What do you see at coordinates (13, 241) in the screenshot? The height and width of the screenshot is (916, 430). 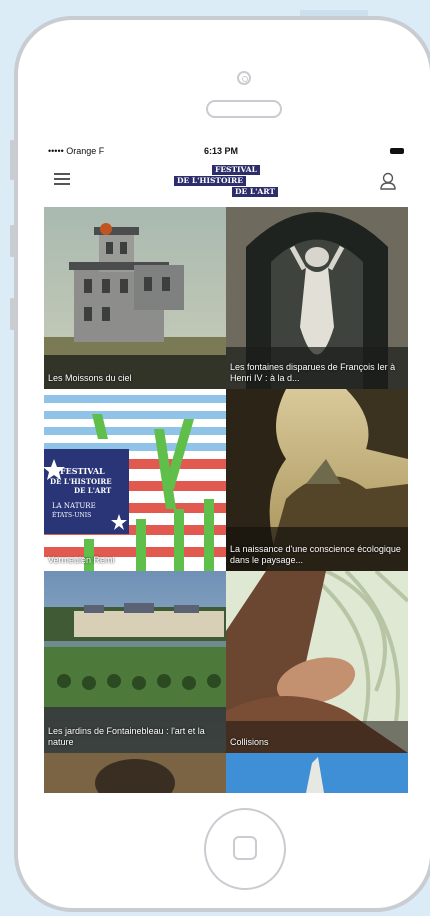 I see `volume-up-button` at bounding box center [13, 241].